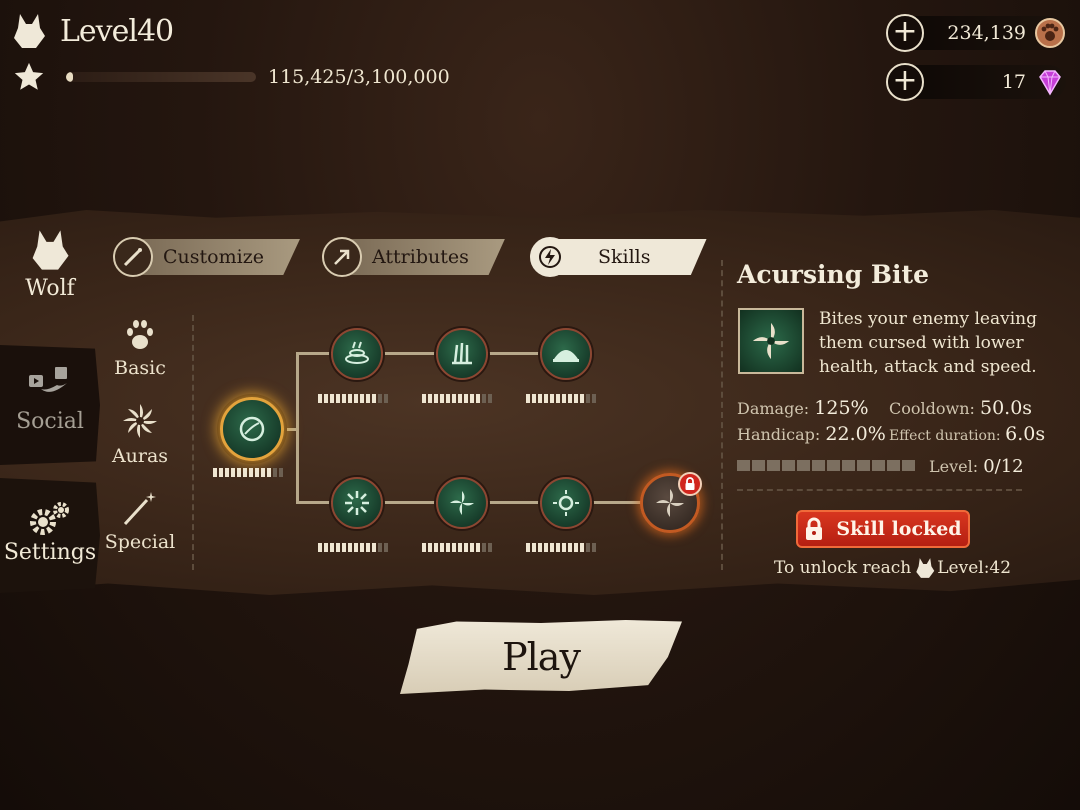 This screenshot has height=810, width=1080. Describe the element at coordinates (905, 33) in the screenshot. I see `buy-coins-button: +` at that location.